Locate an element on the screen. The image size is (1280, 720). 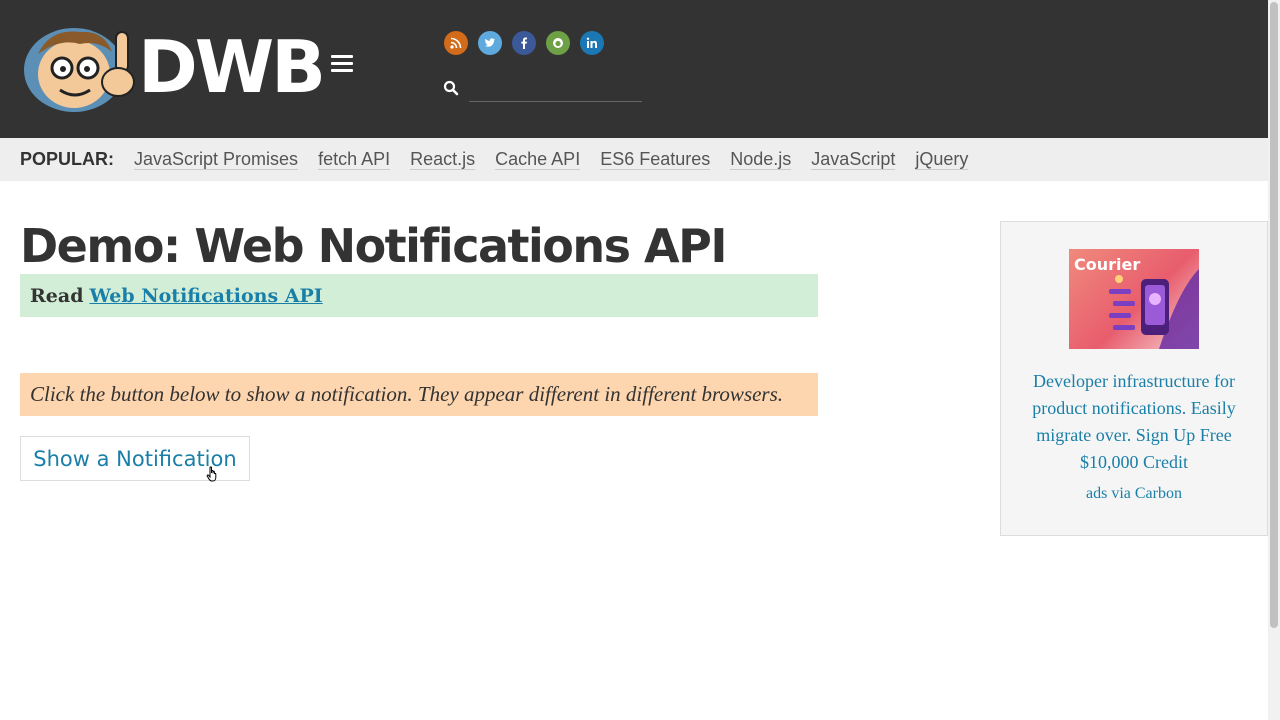
popular-link: Cache API is located at coordinates (538, 159).